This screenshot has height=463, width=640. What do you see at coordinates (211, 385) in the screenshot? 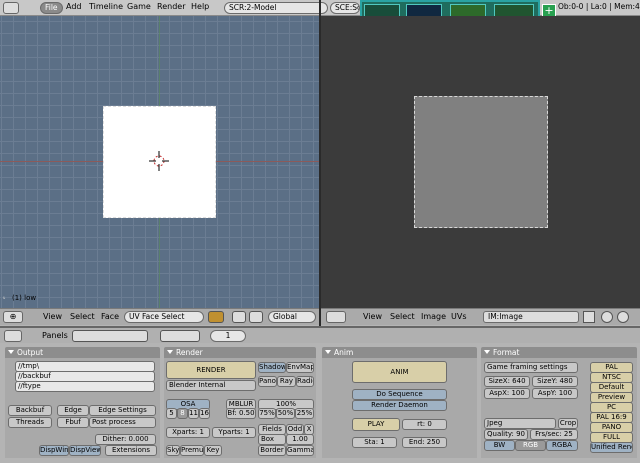
I see `renderer-select: Blender Internal` at bounding box center [211, 385].